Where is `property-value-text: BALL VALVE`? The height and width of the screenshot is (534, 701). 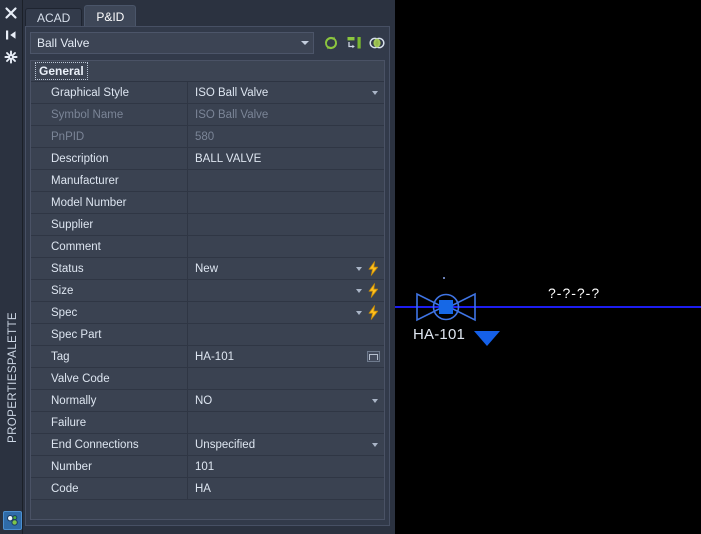
property-value-text: BALL VALVE is located at coordinates (228, 158).